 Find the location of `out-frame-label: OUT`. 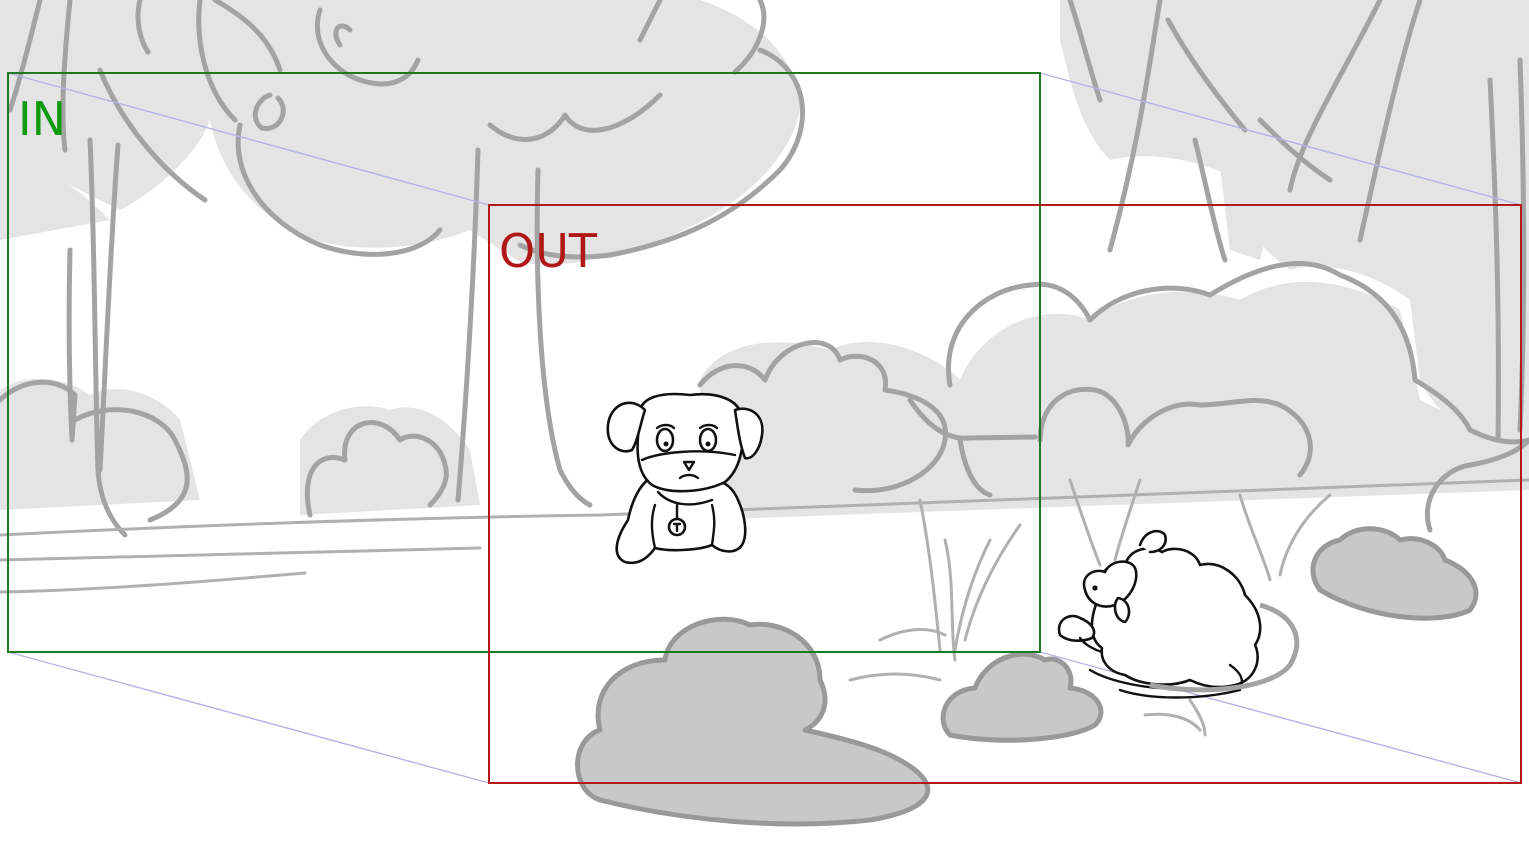

out-frame-label: OUT is located at coordinates (548, 251).